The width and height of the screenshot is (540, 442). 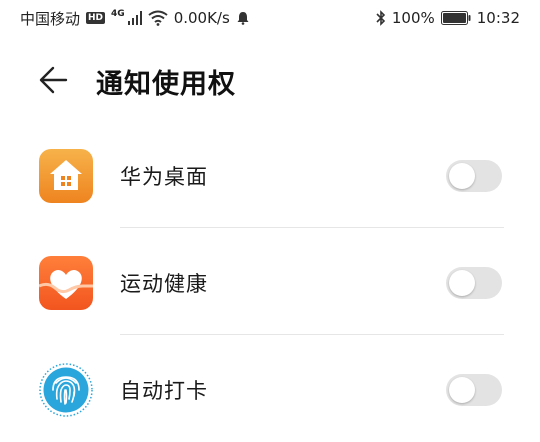 I want to click on bell-icon, so click(x=243, y=18).